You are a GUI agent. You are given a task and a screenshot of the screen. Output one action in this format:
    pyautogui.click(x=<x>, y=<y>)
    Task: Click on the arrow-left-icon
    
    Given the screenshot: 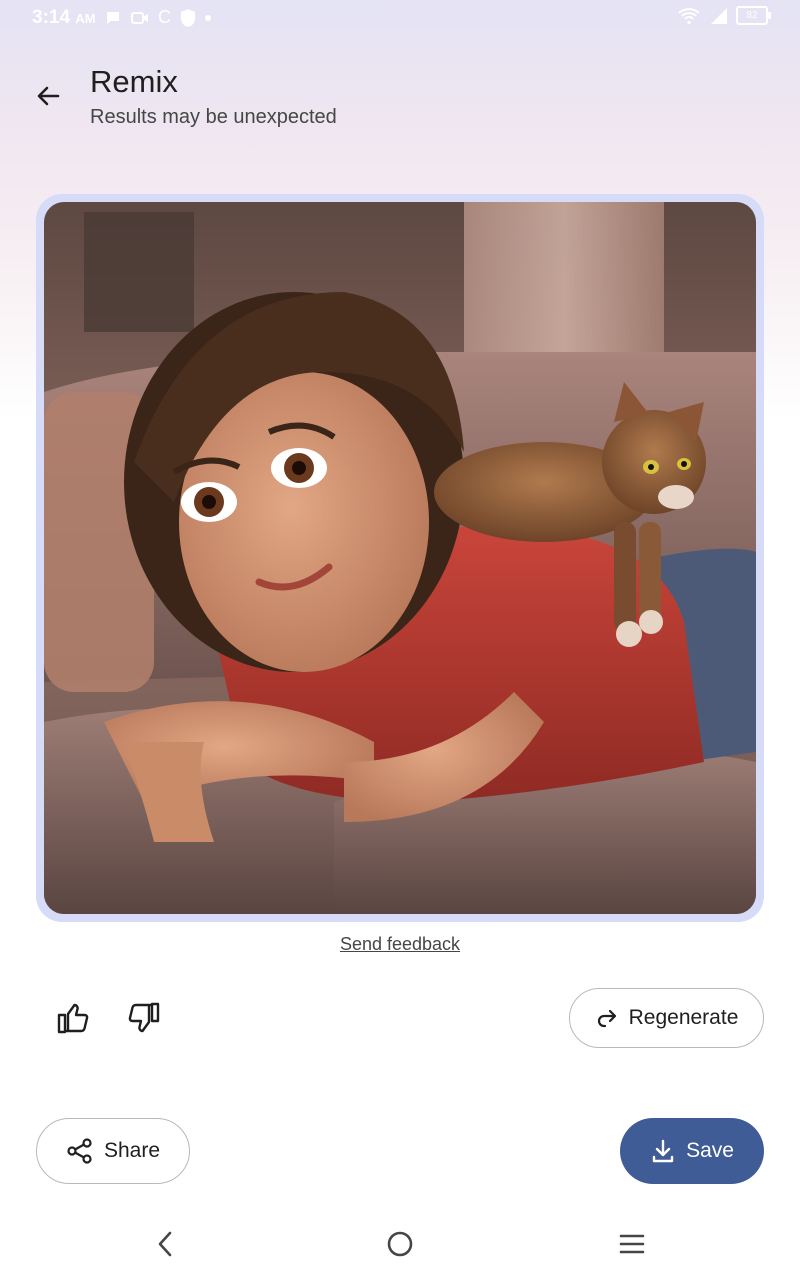 What is the action you would take?
    pyautogui.click(x=48, y=96)
    